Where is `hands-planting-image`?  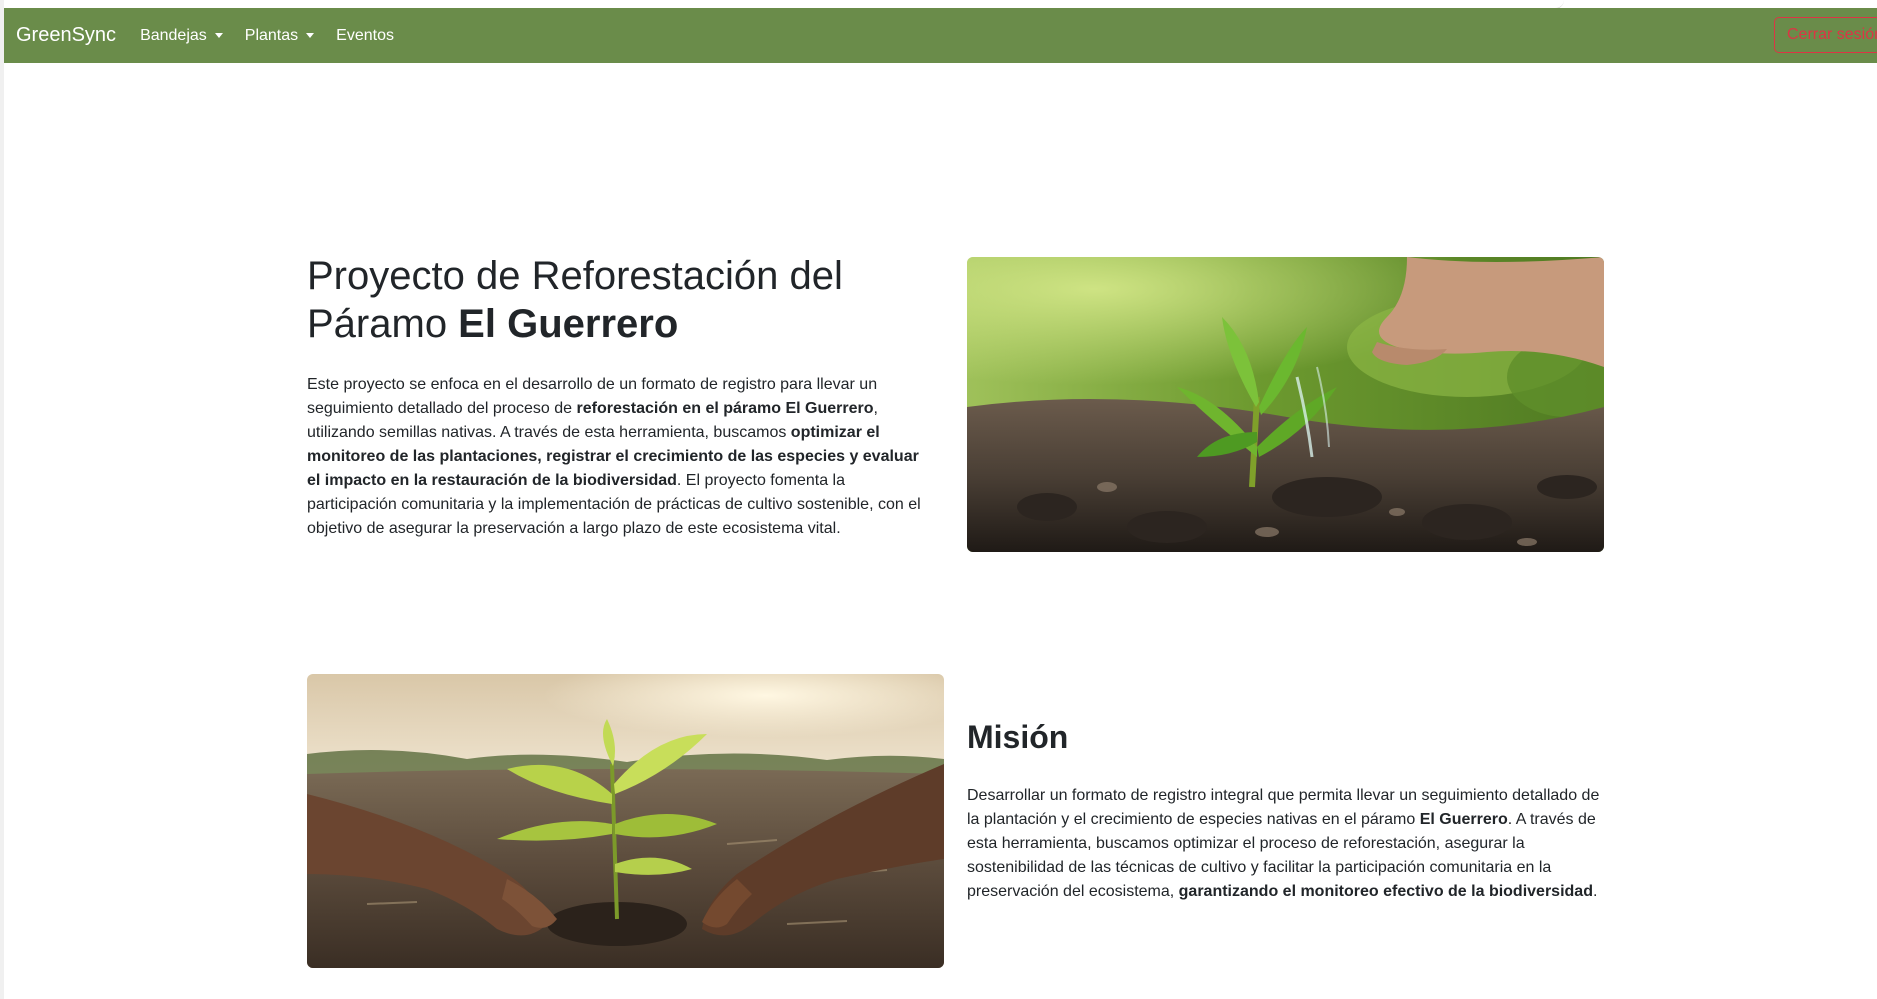
hands-planting-image is located at coordinates (625, 821).